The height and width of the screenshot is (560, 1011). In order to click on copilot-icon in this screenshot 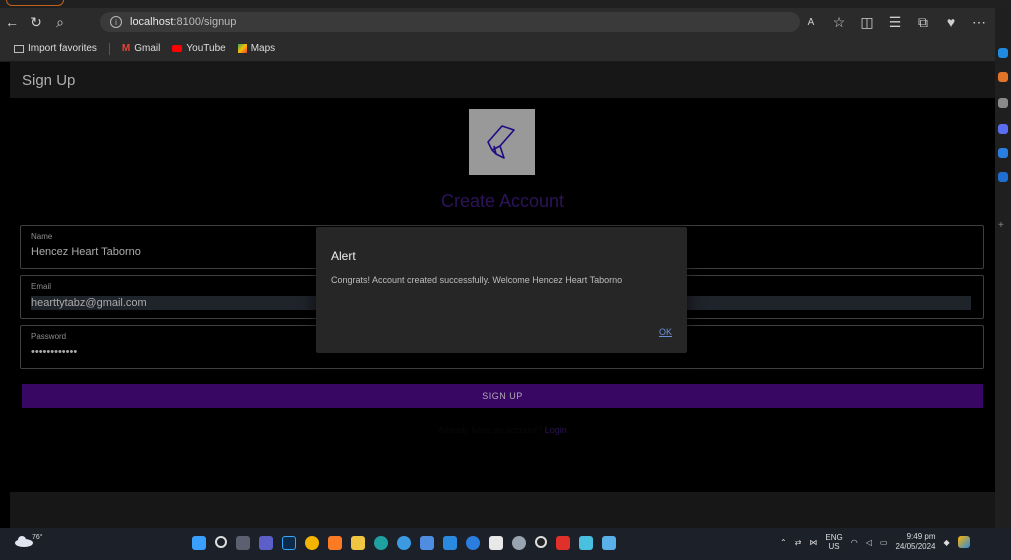, I will do `click(1003, 53)`.